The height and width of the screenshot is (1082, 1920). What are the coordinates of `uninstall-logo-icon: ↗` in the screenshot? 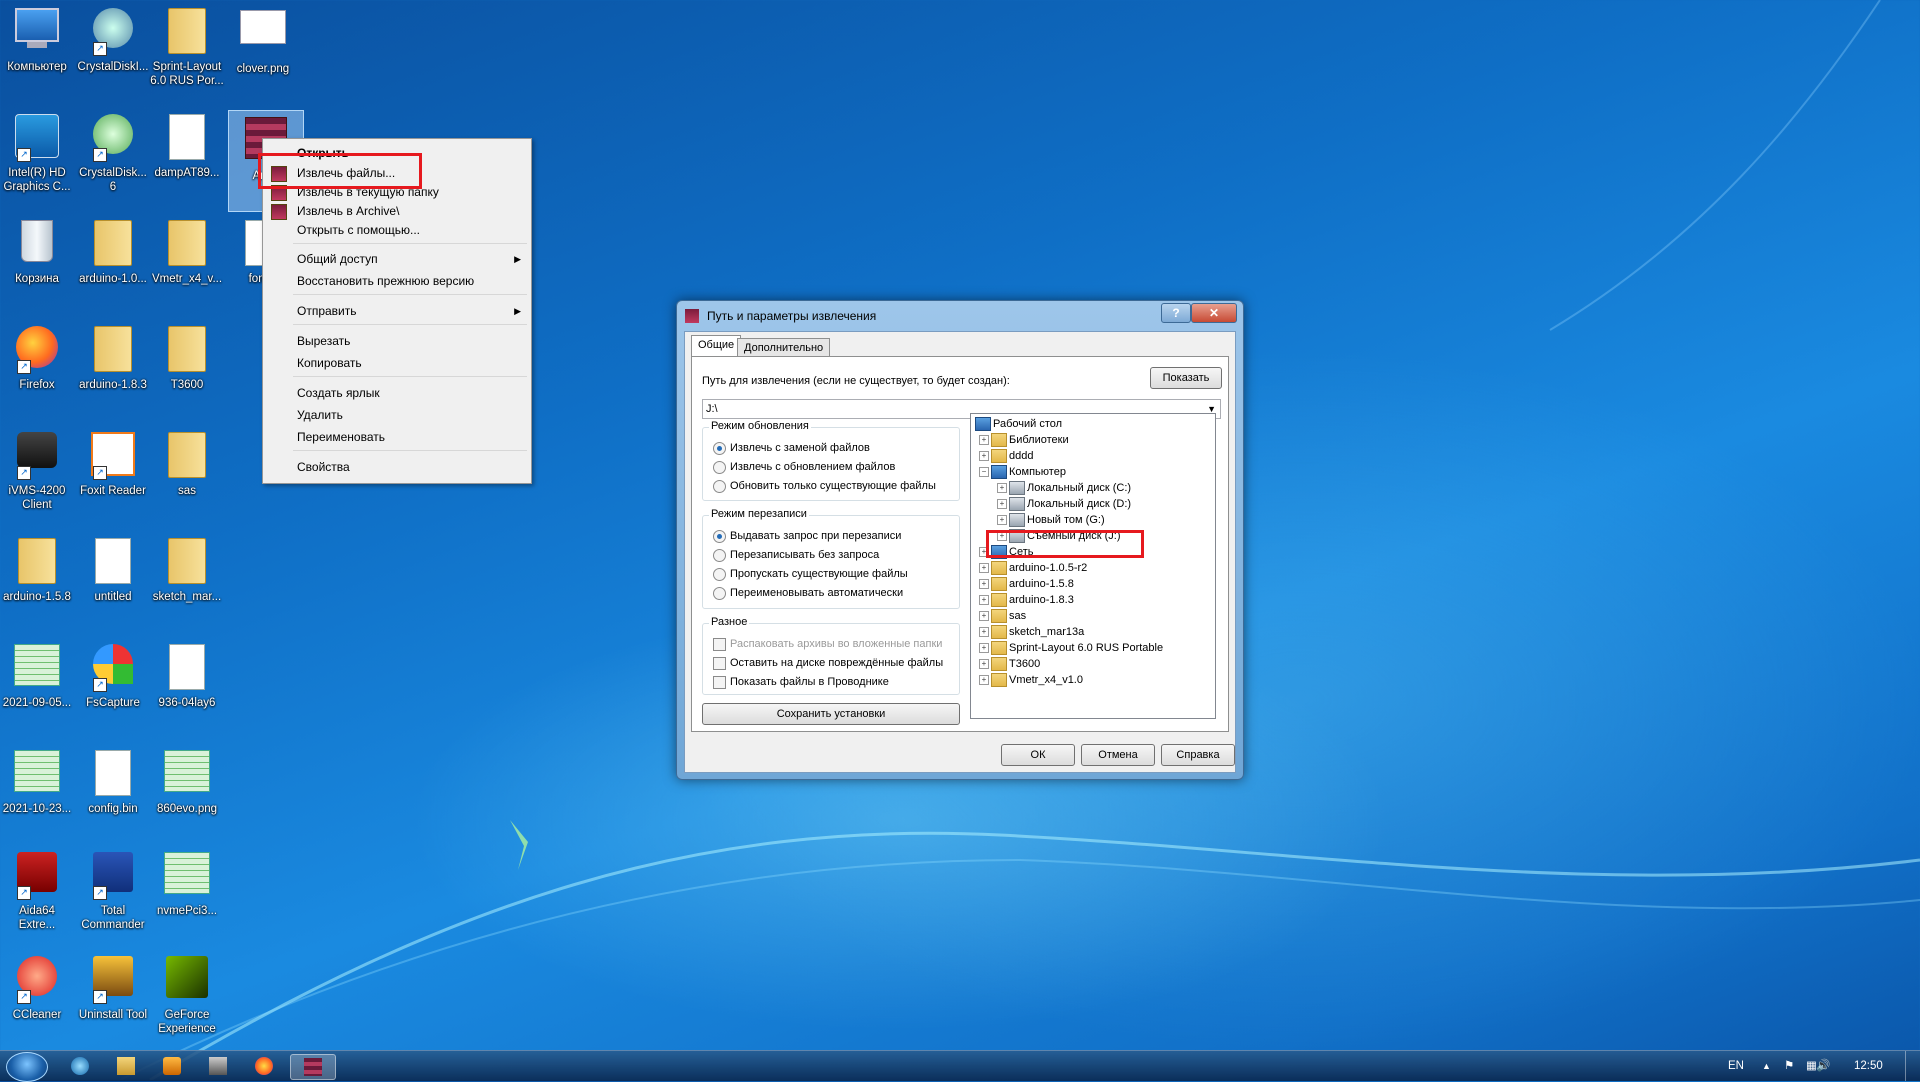 It's located at (113, 980).